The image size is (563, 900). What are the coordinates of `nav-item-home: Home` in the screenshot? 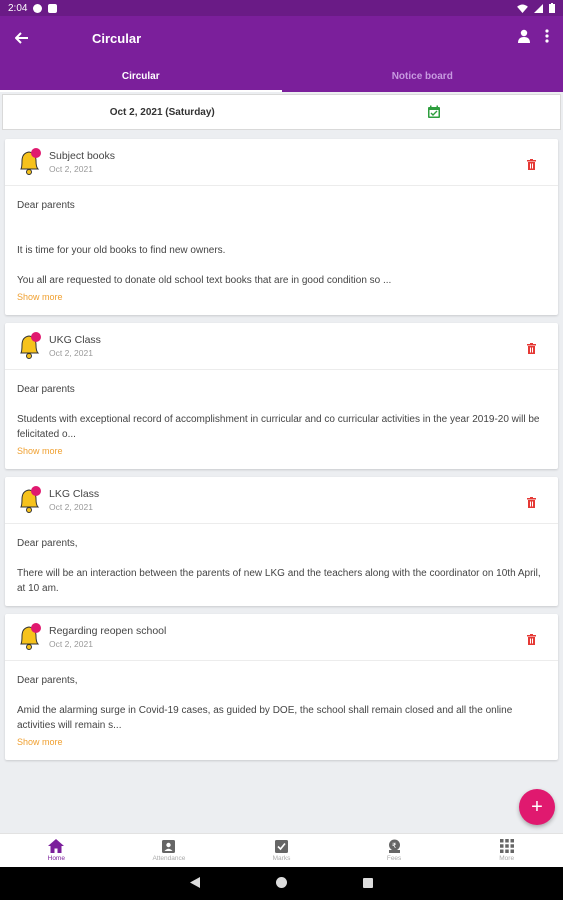 It's located at (56, 850).